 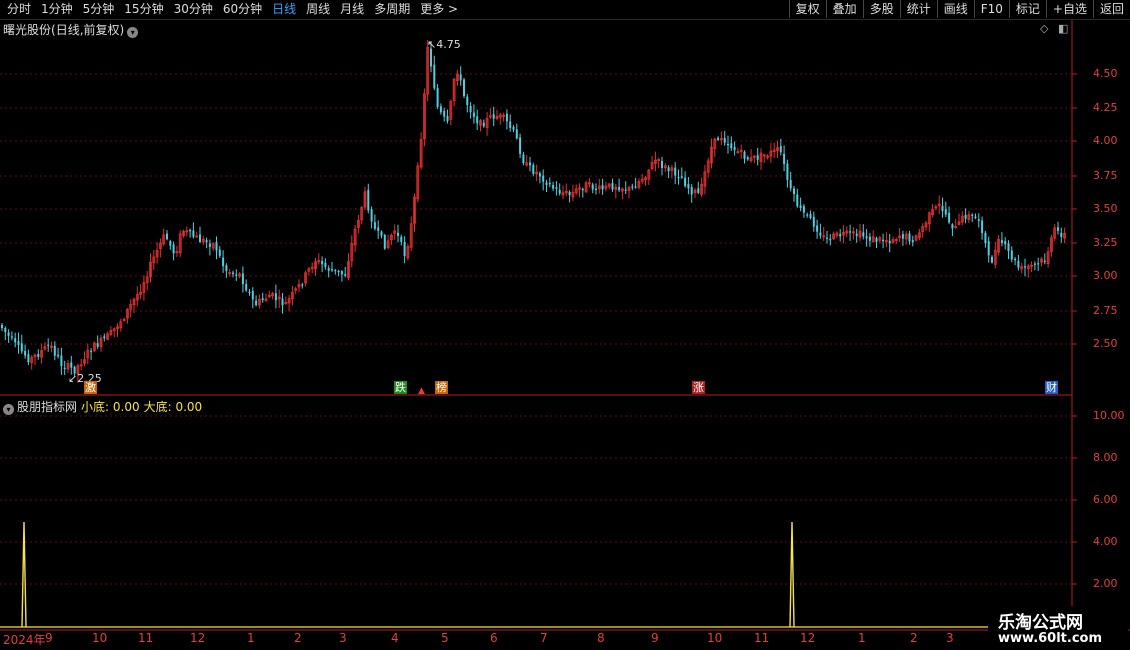 What do you see at coordinates (198, 638) in the screenshot?
I see `date-tick-label: 12` at bounding box center [198, 638].